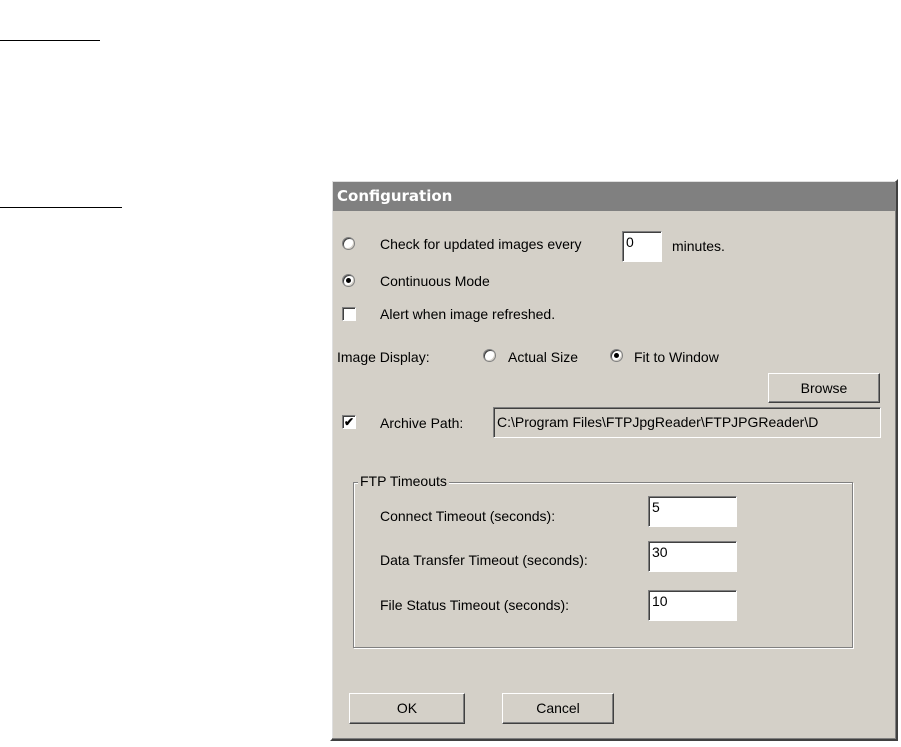 The width and height of the screenshot is (901, 747). What do you see at coordinates (50, 40) in the screenshot?
I see `background-underline-top` at bounding box center [50, 40].